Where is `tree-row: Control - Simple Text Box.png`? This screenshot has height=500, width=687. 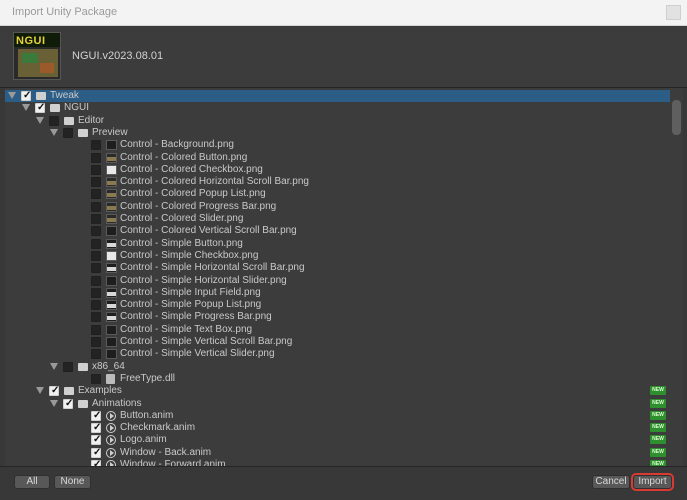 tree-row: Control - Simple Text Box.png is located at coordinates (337, 330).